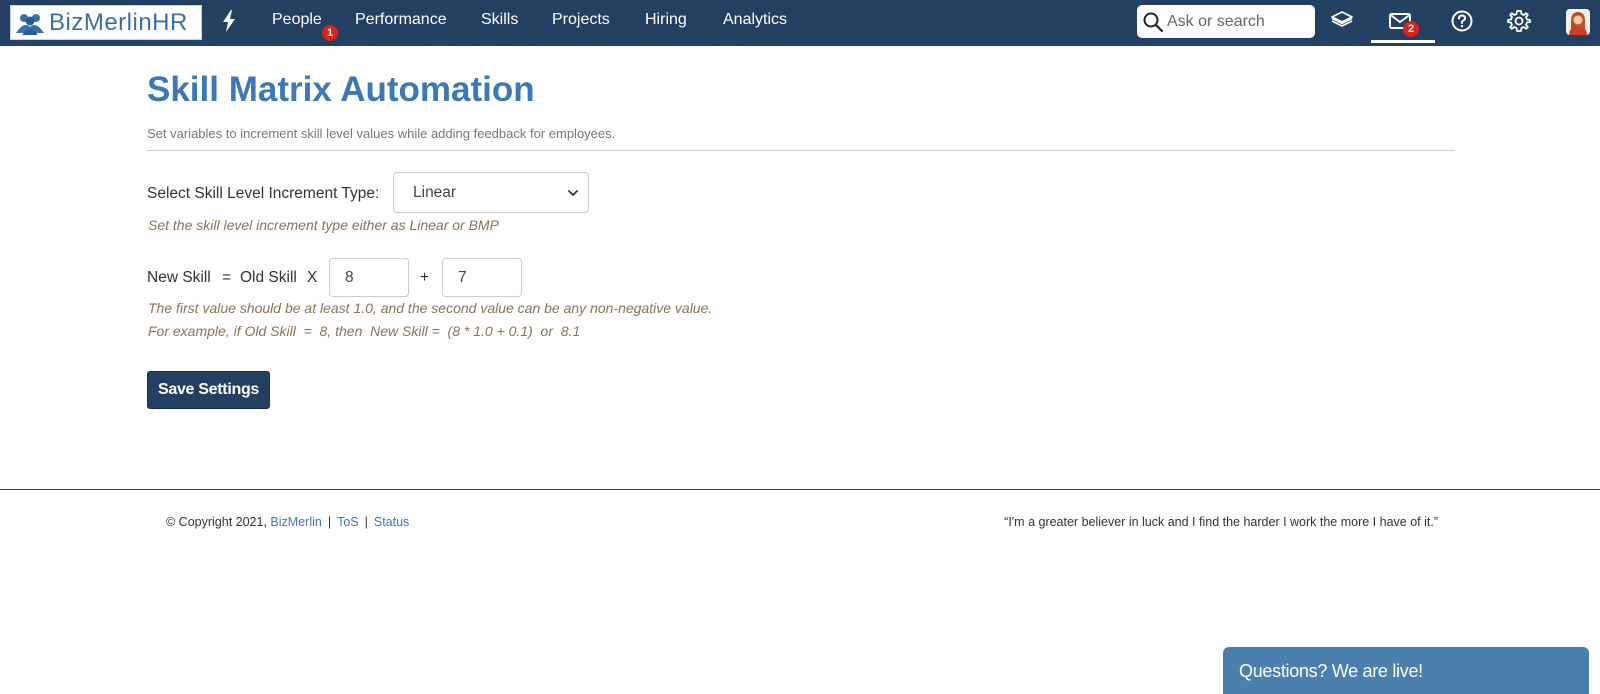 The width and height of the screenshot is (1600, 694). Describe the element at coordinates (1342, 21) in the screenshot. I see `layers-icon` at that location.